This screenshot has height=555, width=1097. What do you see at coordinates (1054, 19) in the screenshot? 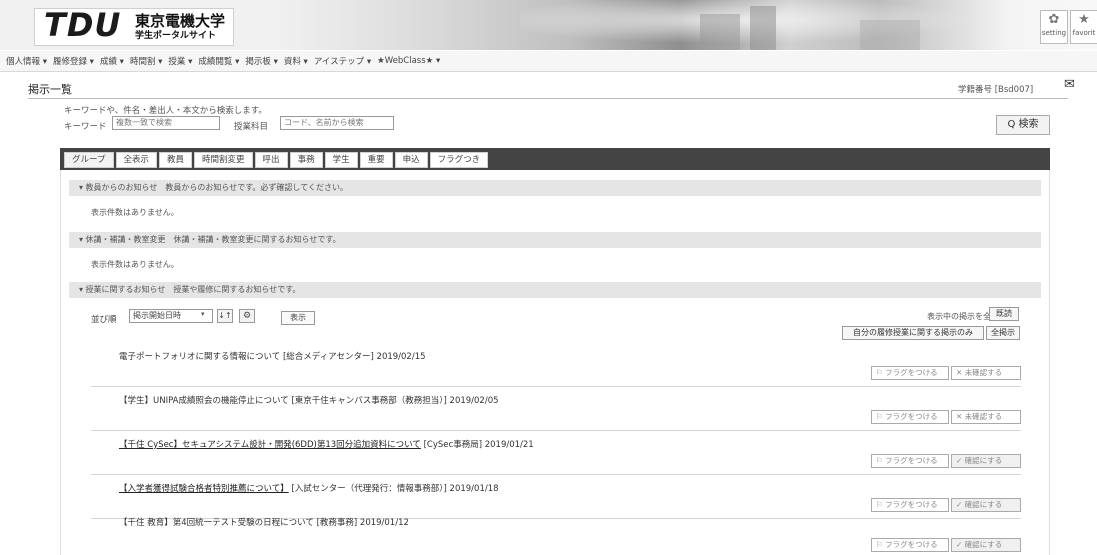
I see `gear-icon: ✿` at bounding box center [1054, 19].